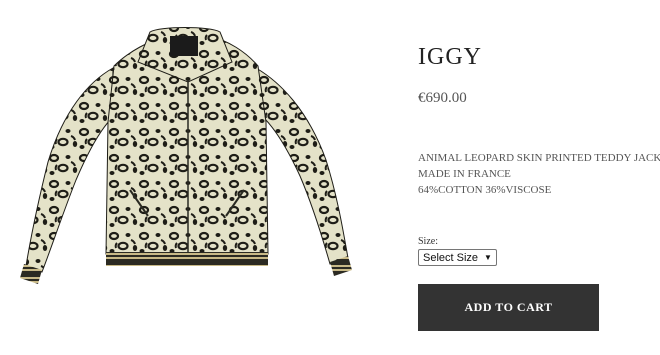 The width and height of the screenshot is (660, 355). What do you see at coordinates (464, 174) in the screenshot?
I see `description-line: MADE IN FRANCE` at bounding box center [464, 174].